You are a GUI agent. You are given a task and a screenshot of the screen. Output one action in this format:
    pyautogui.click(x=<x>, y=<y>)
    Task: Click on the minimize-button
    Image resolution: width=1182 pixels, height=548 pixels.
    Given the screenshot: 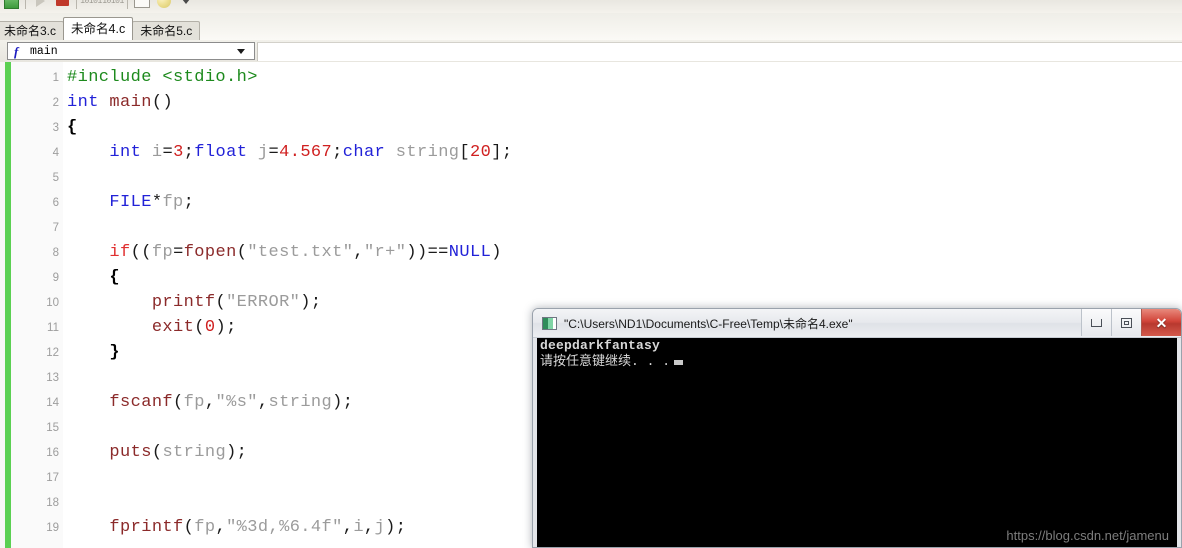 What is the action you would take?
    pyautogui.click(x=1096, y=322)
    